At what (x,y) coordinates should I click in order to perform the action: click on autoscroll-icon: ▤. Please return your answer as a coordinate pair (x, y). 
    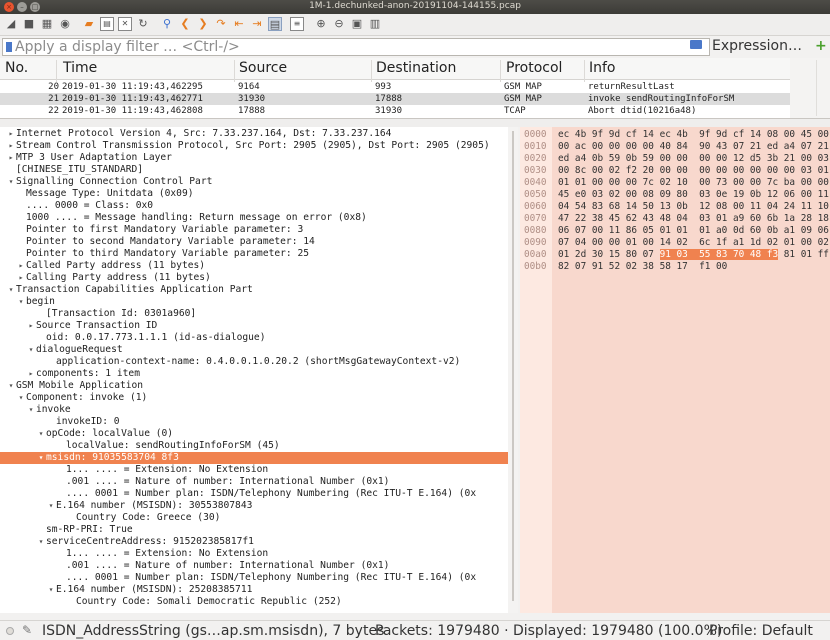
    Looking at the image, I should click on (275, 24).